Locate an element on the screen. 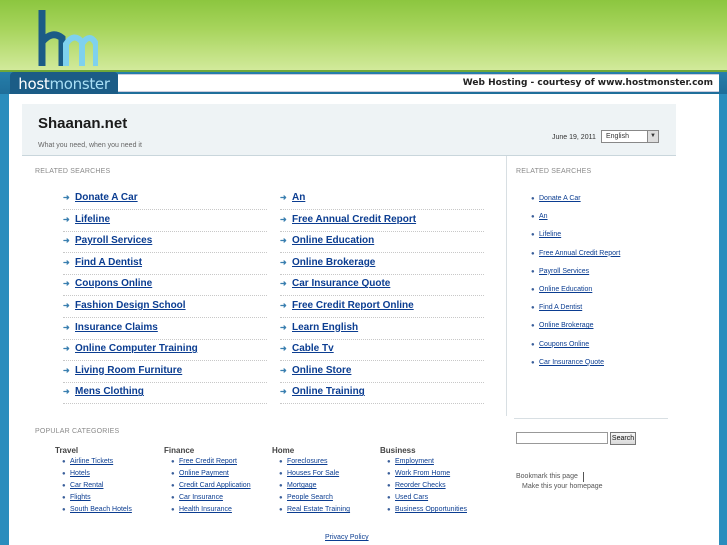 The height and width of the screenshot is (545, 727). category-link: Business Opportunities is located at coordinates (431, 509).